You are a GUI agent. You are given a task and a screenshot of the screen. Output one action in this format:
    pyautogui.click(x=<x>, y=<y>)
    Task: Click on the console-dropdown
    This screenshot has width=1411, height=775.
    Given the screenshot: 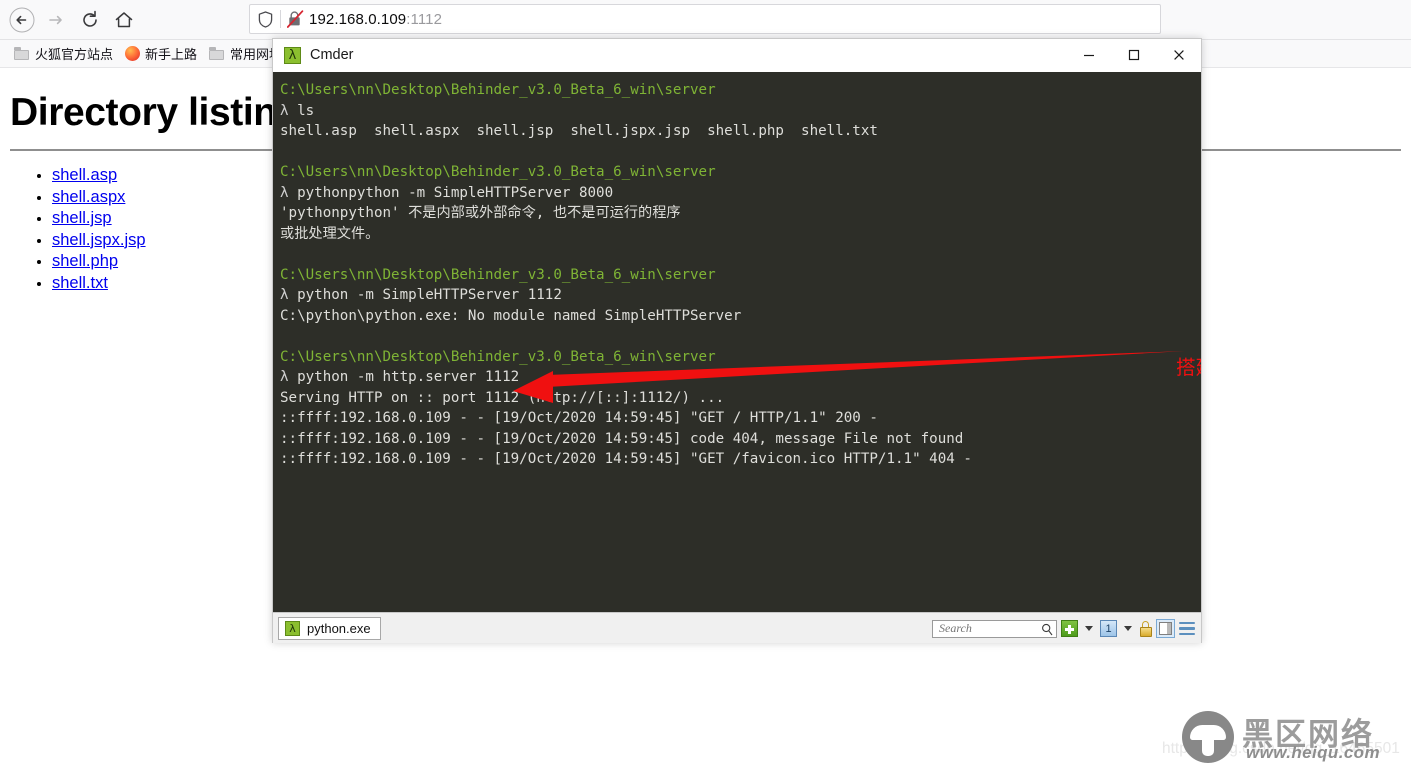 What is the action you would take?
    pyautogui.click(x=1128, y=628)
    